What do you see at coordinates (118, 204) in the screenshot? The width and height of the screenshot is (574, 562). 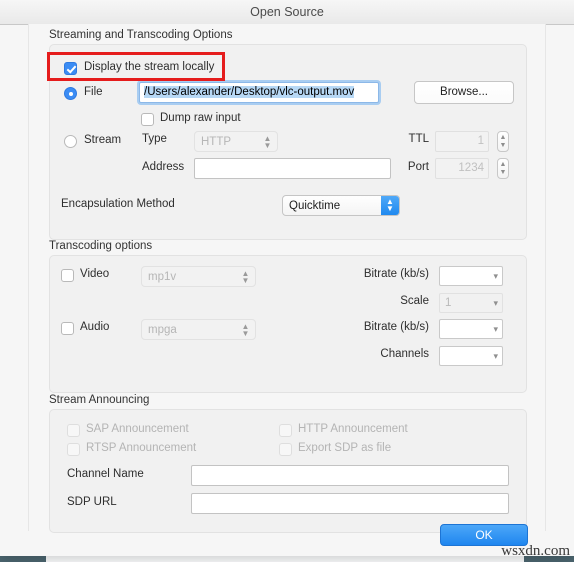 I see `encapsulation-label: Encapsulation Method` at bounding box center [118, 204].